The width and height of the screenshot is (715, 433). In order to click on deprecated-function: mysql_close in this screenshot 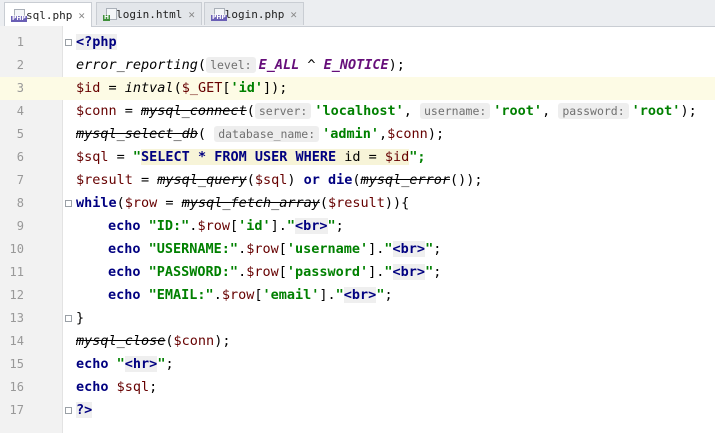, I will do `click(121, 341)`.